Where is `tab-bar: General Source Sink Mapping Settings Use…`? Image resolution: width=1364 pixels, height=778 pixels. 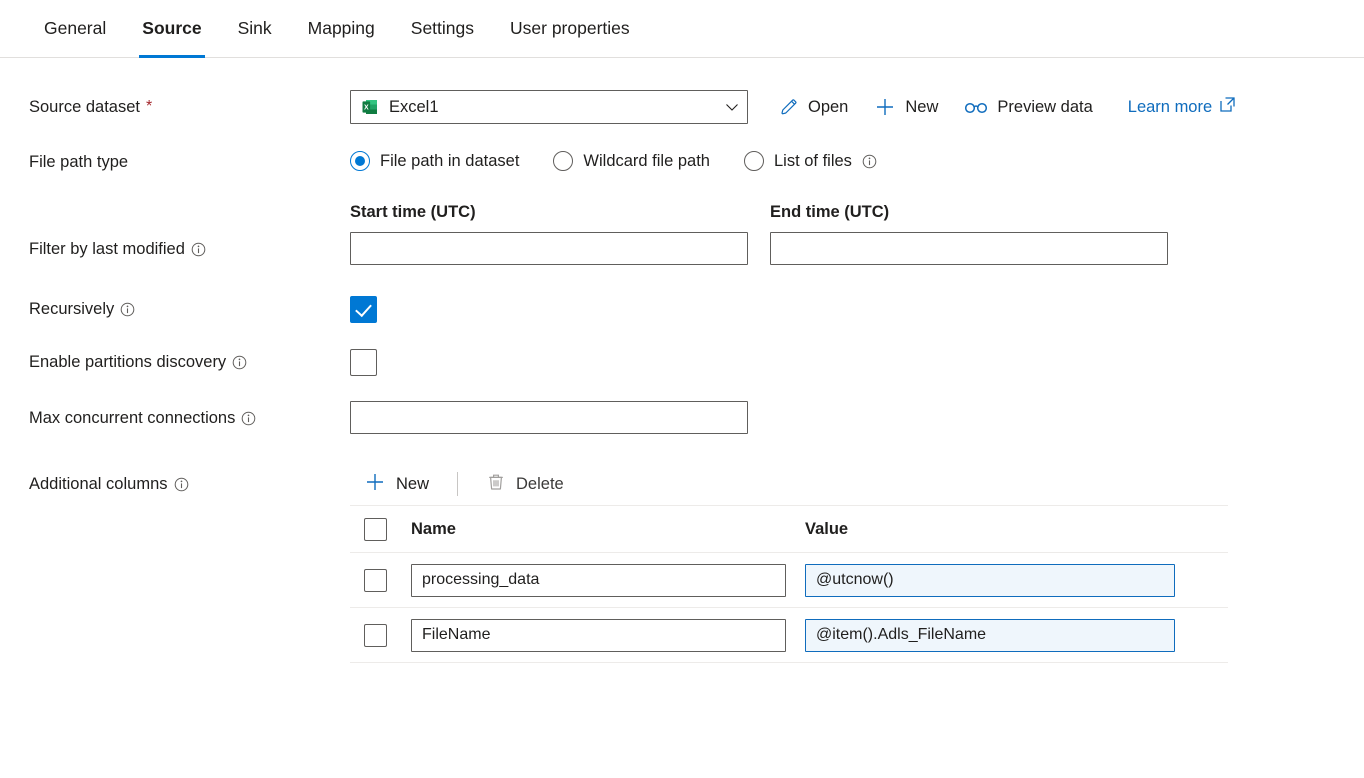 tab-bar: General Source Sink Mapping Settings Use… is located at coordinates (682, 29).